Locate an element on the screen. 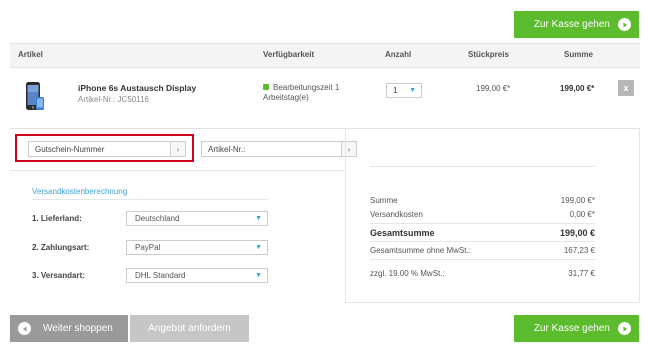  arrow-left-icon is located at coordinates (24, 328).